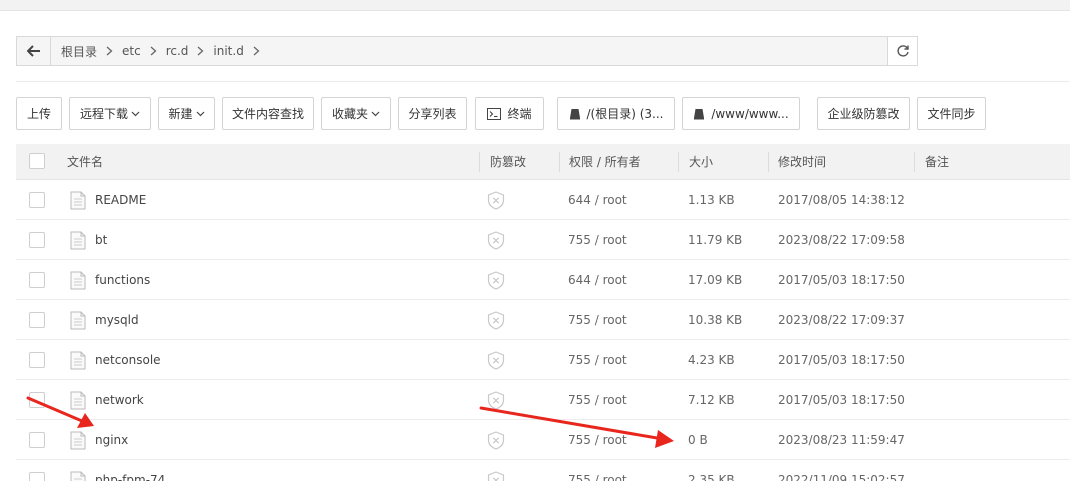 The width and height of the screenshot is (1070, 481). I want to click on file-modified-time: 2023/08/22 17:09:37, so click(841, 320).